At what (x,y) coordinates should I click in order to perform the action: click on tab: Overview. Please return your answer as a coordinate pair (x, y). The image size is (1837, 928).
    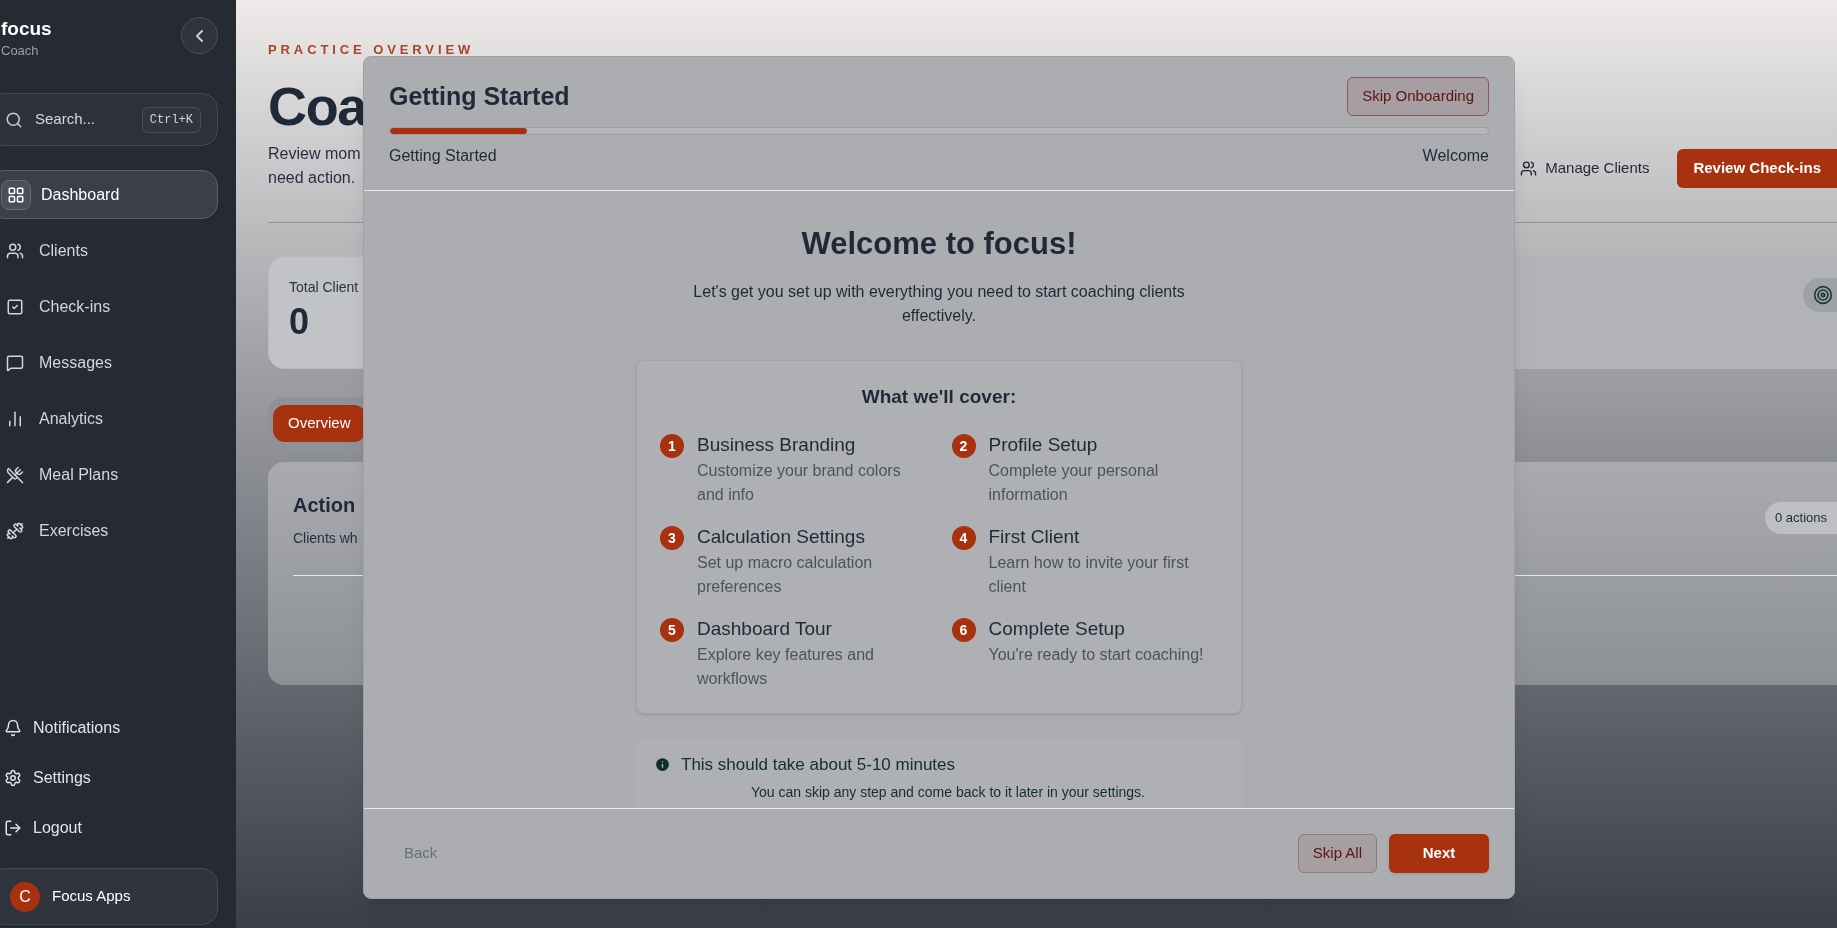
    Looking at the image, I should click on (319, 423).